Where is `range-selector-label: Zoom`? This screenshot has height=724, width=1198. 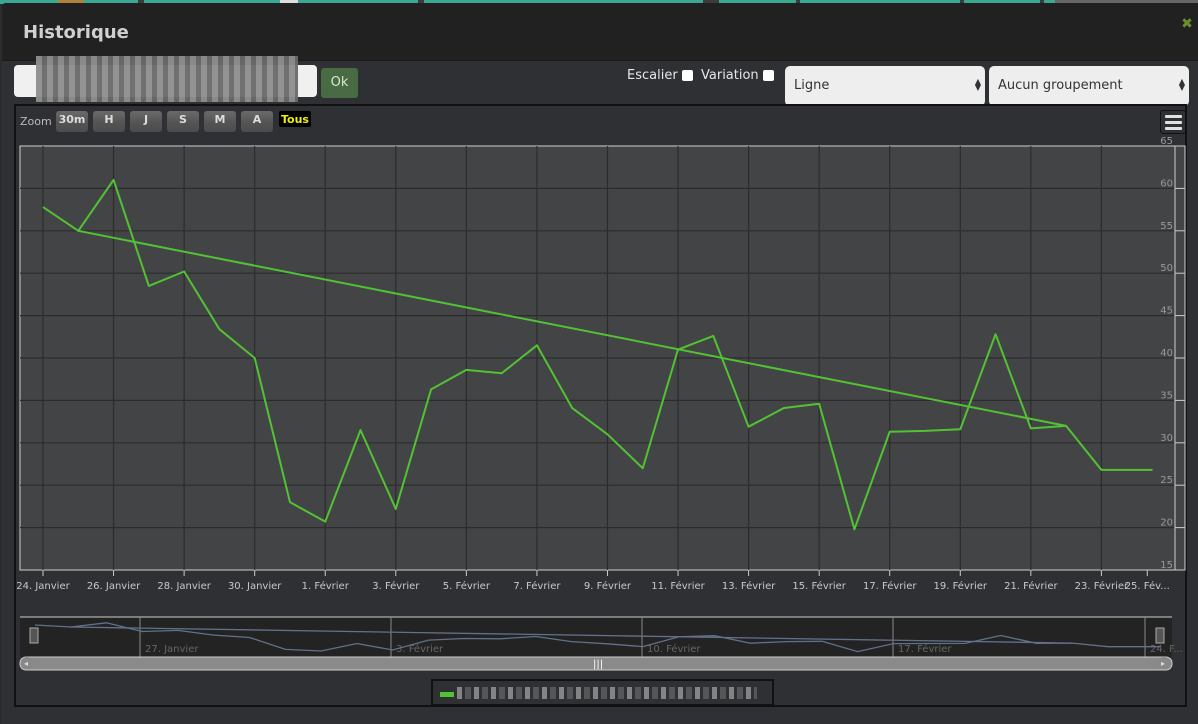
range-selector-label: Zoom is located at coordinates (36, 121).